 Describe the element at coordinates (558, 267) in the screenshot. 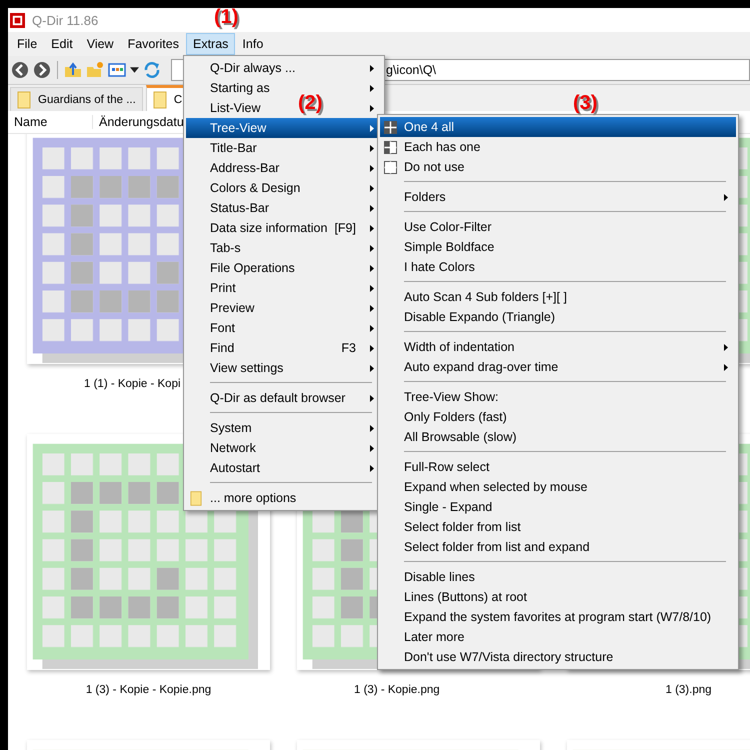

I see `menu-item: I hate Colors` at that location.